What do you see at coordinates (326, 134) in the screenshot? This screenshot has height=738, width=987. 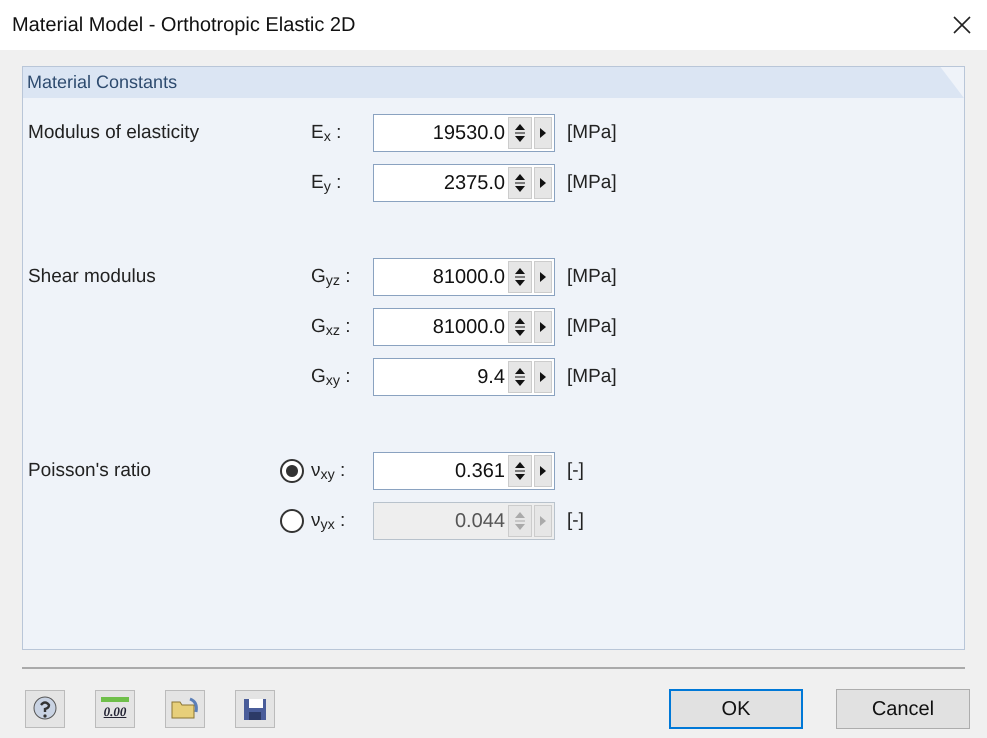 I see `symbol-label: E$_{x}$ :` at bounding box center [326, 134].